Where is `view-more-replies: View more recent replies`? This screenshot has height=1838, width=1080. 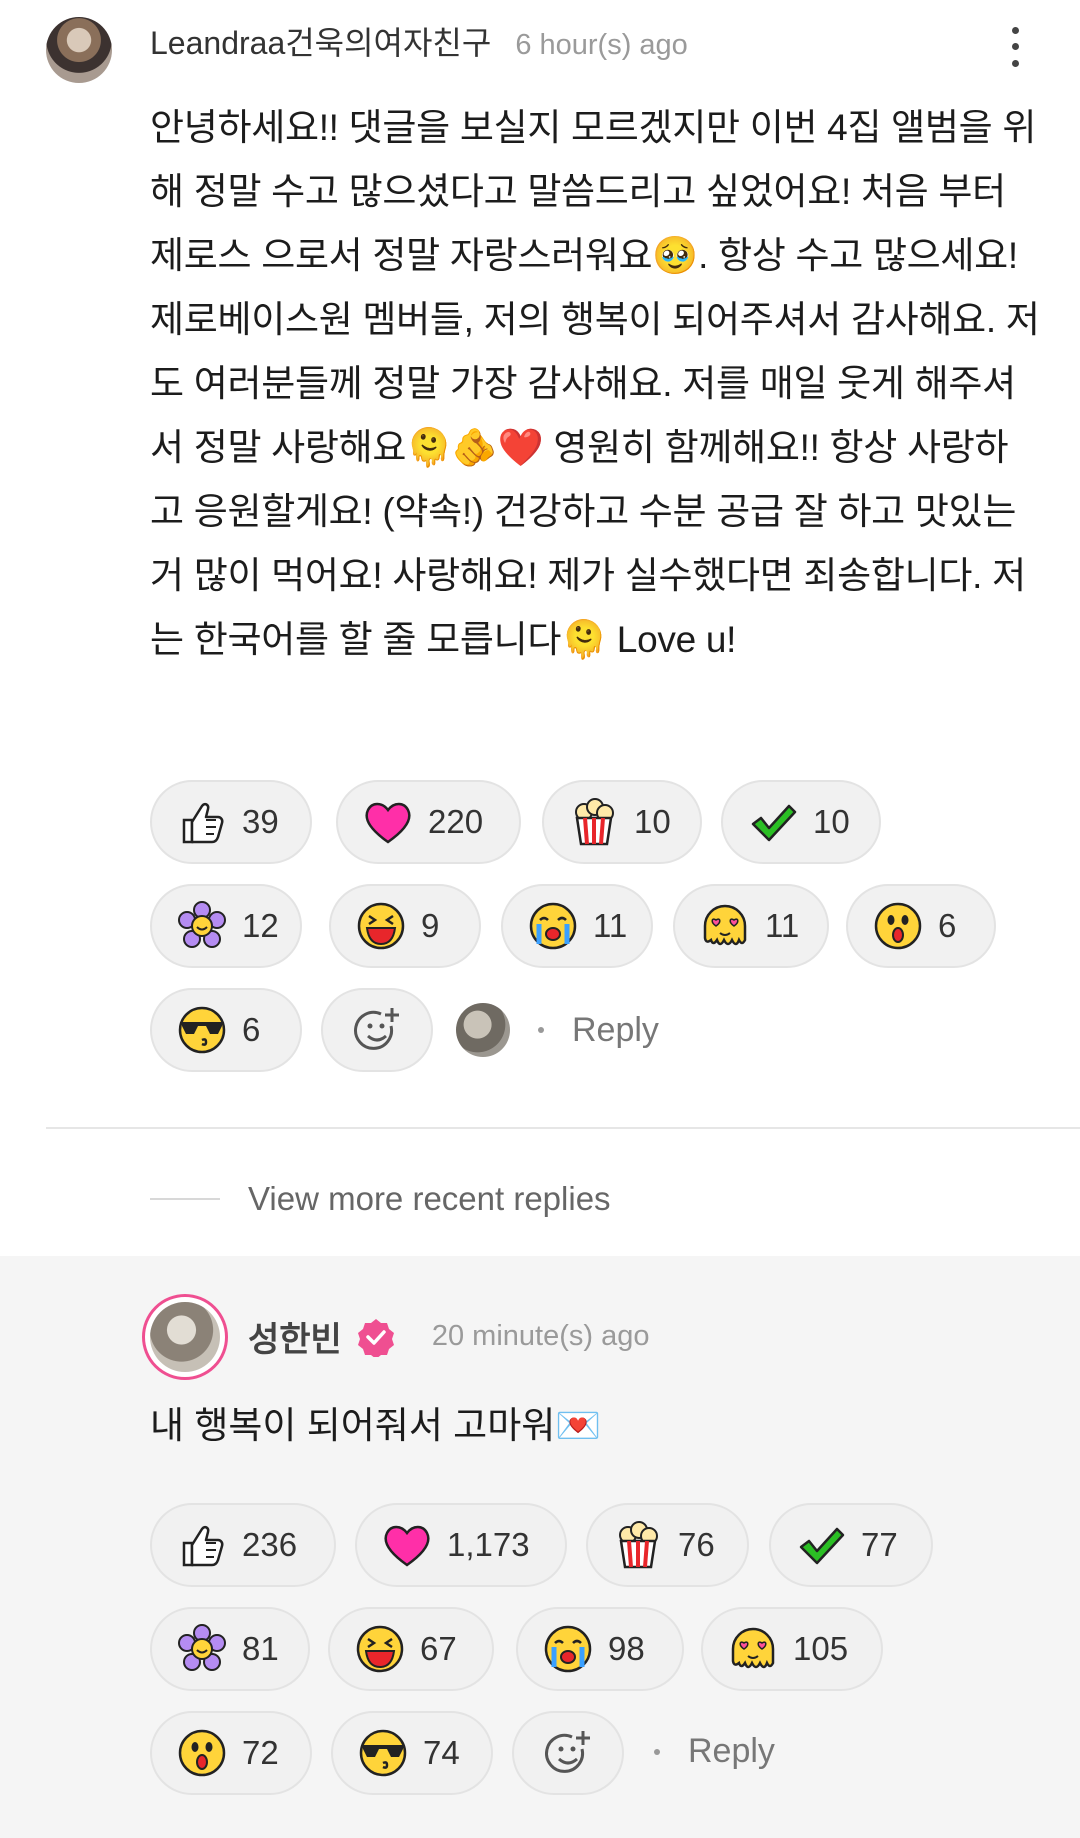
view-more-replies: View more recent replies is located at coordinates (380, 1199).